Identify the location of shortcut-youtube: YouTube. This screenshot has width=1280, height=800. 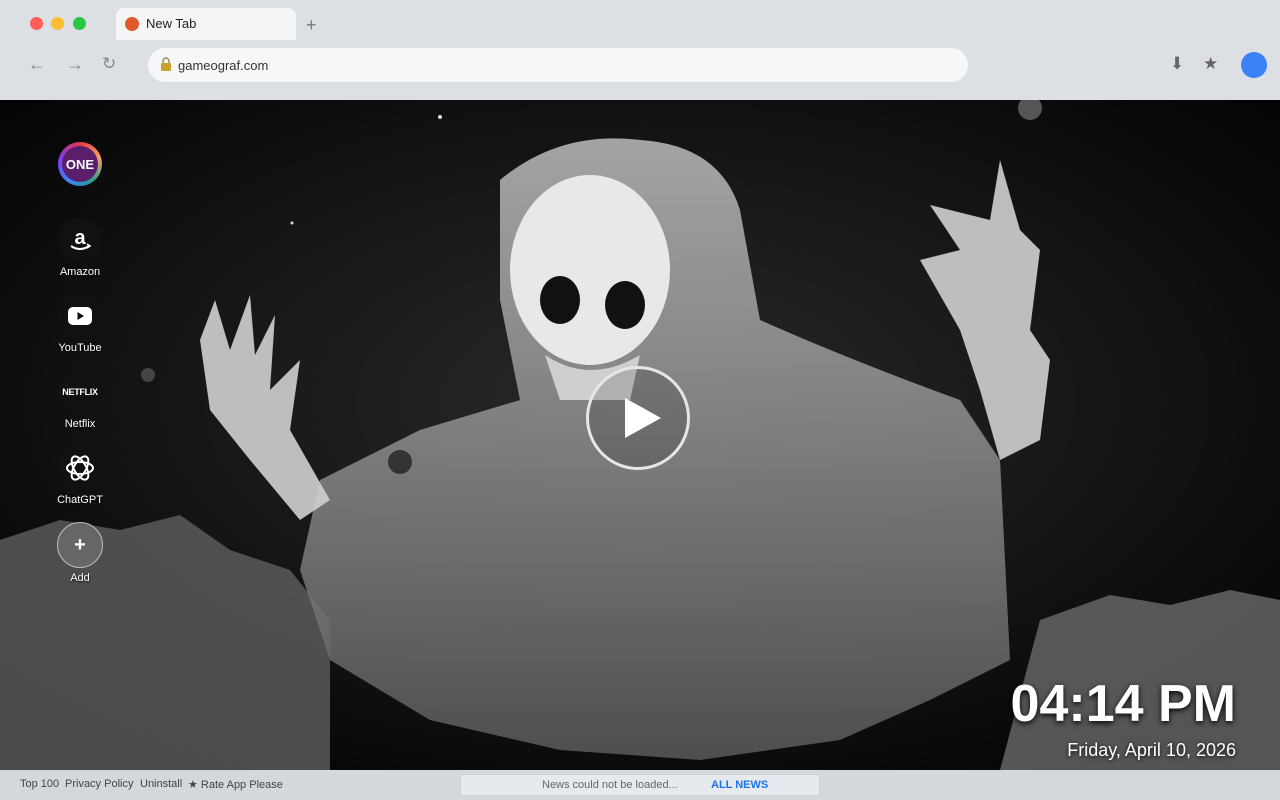
(80, 324).